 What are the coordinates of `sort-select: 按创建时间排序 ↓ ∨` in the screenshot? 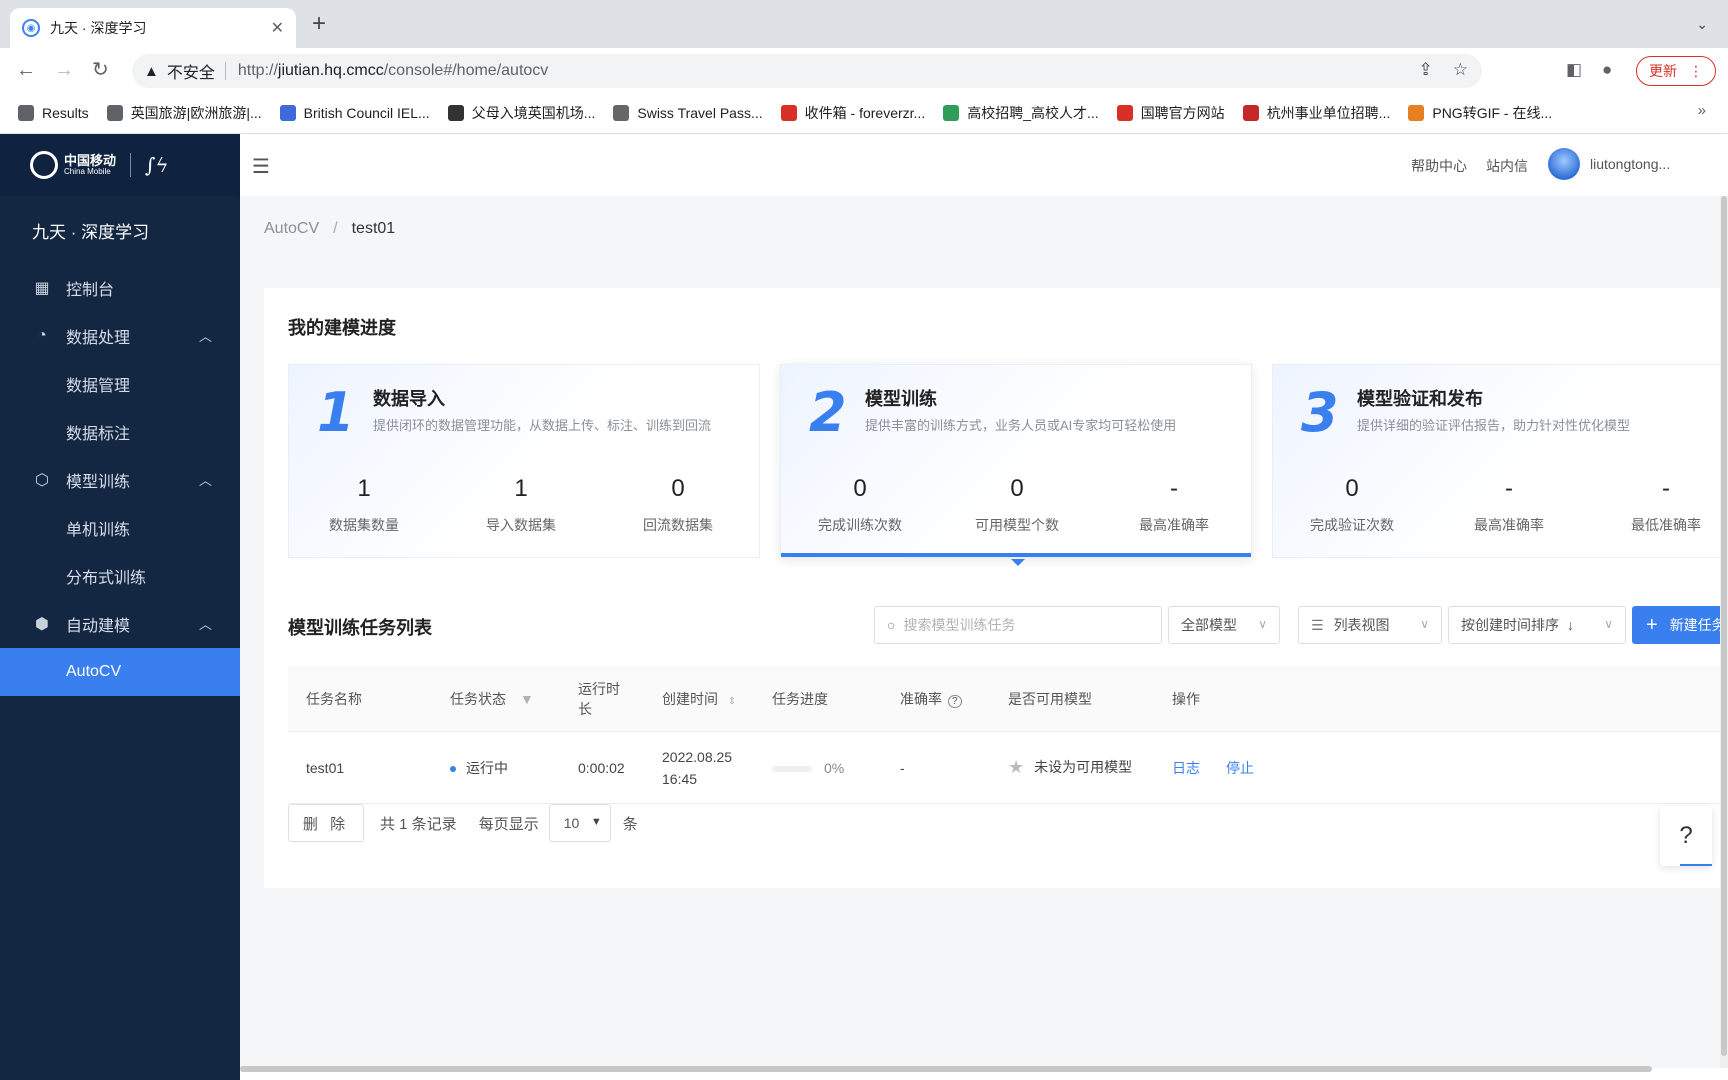 It's located at (1537, 625).